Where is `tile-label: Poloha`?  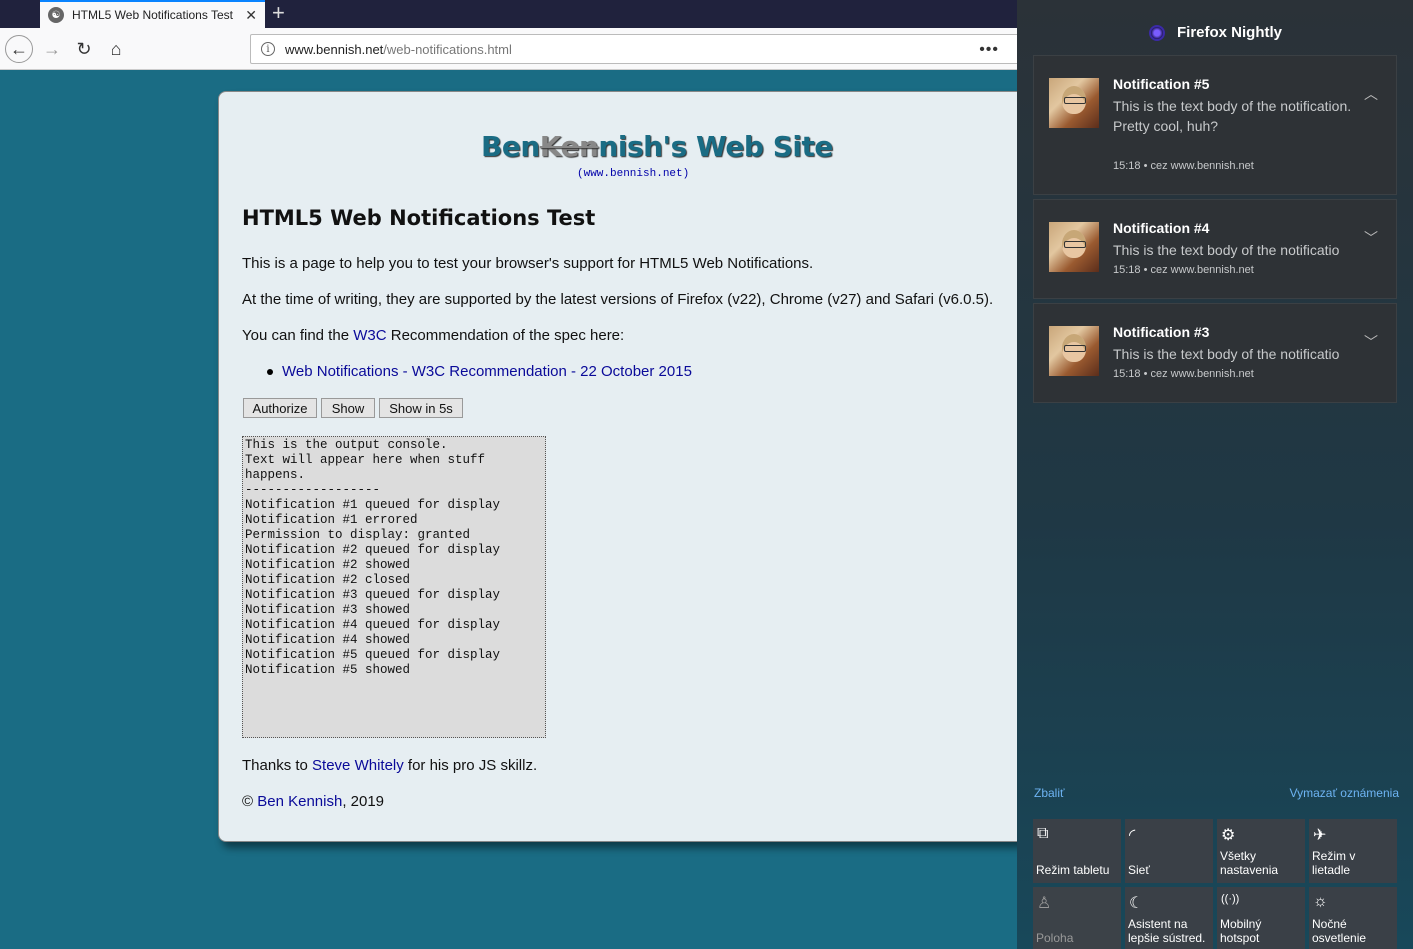 tile-label: Poloha is located at coordinates (1055, 938).